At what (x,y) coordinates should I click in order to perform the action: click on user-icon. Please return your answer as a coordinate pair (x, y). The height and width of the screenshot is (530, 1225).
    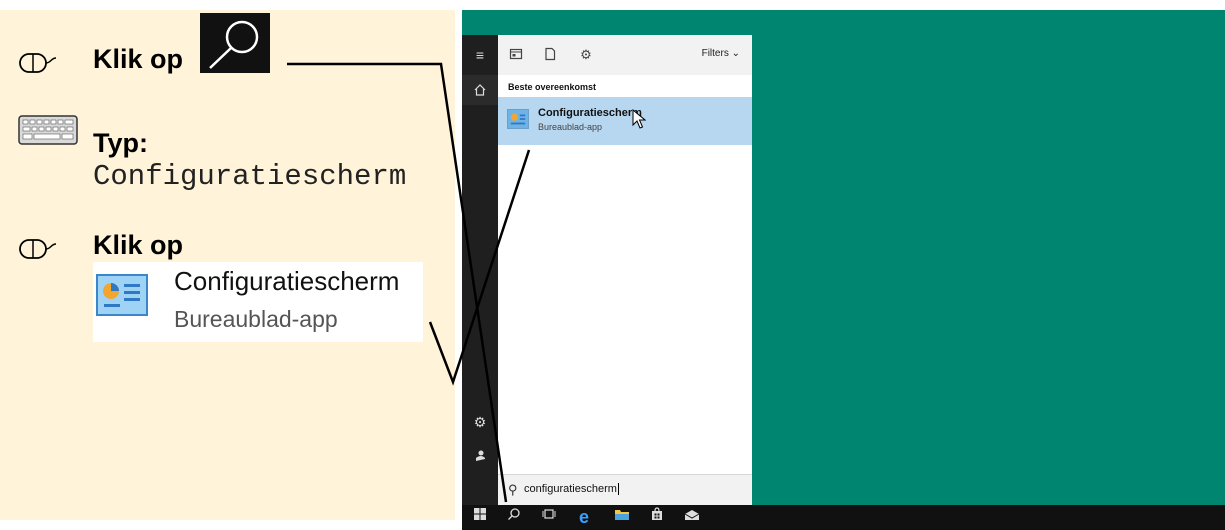
    Looking at the image, I should click on (480, 455).